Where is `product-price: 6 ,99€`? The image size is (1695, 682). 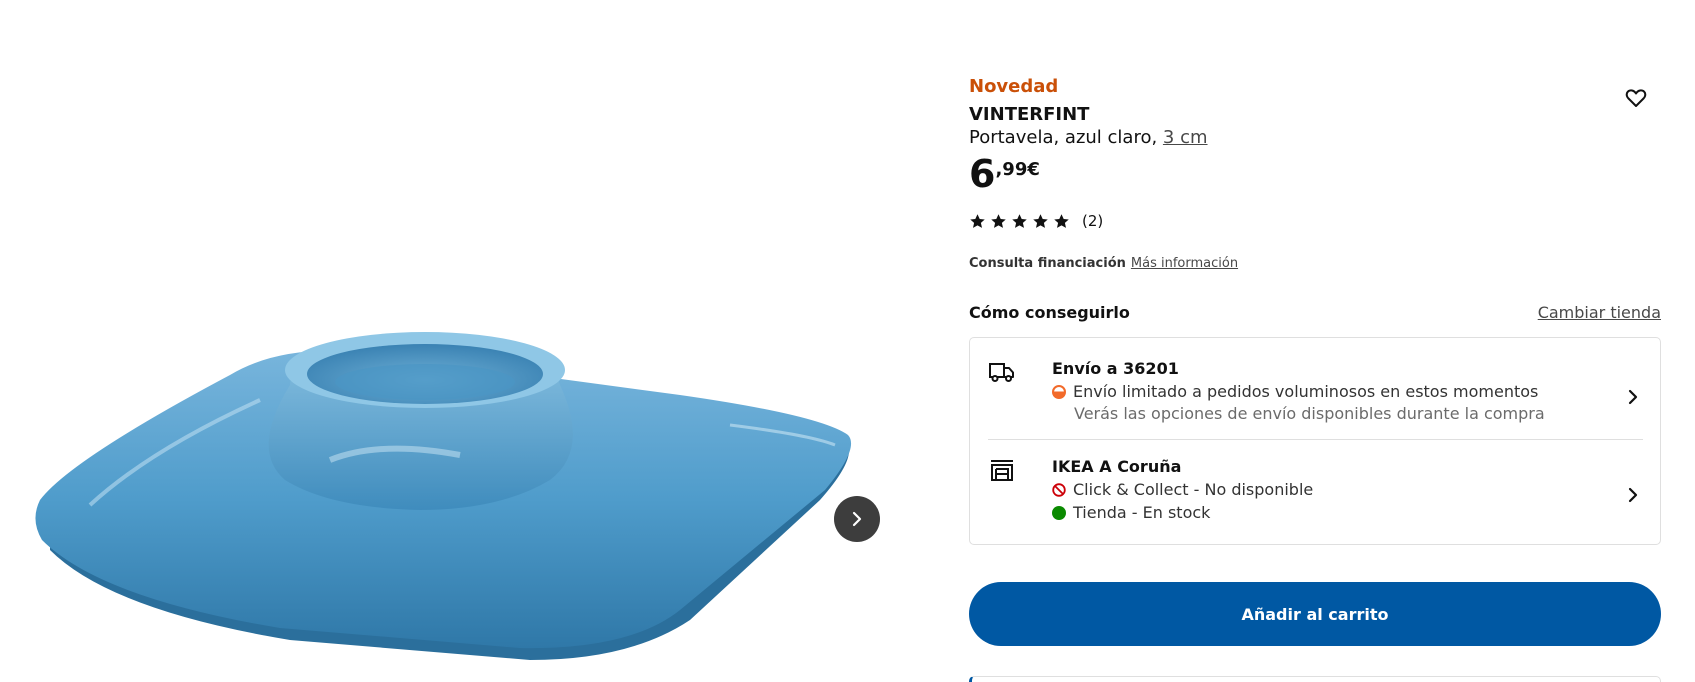
product-price: 6 ,99€ is located at coordinates (1004, 174).